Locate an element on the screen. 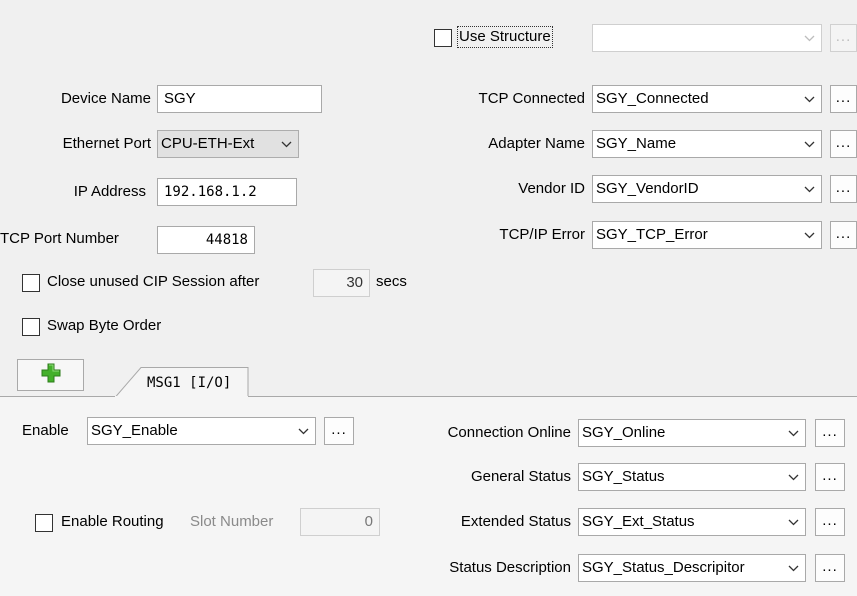 The height and width of the screenshot is (596, 857). close-unused-seconds-input: 30 is located at coordinates (341, 283).